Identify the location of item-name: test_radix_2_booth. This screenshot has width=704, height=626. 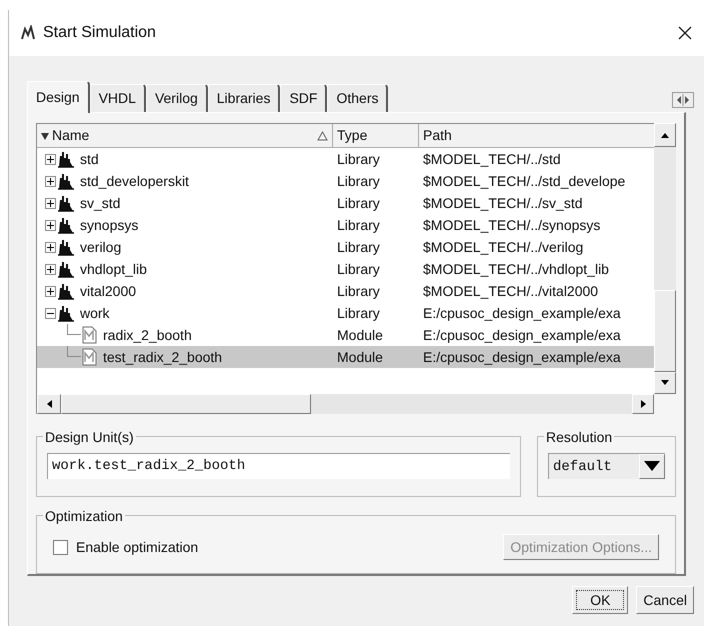
(162, 357).